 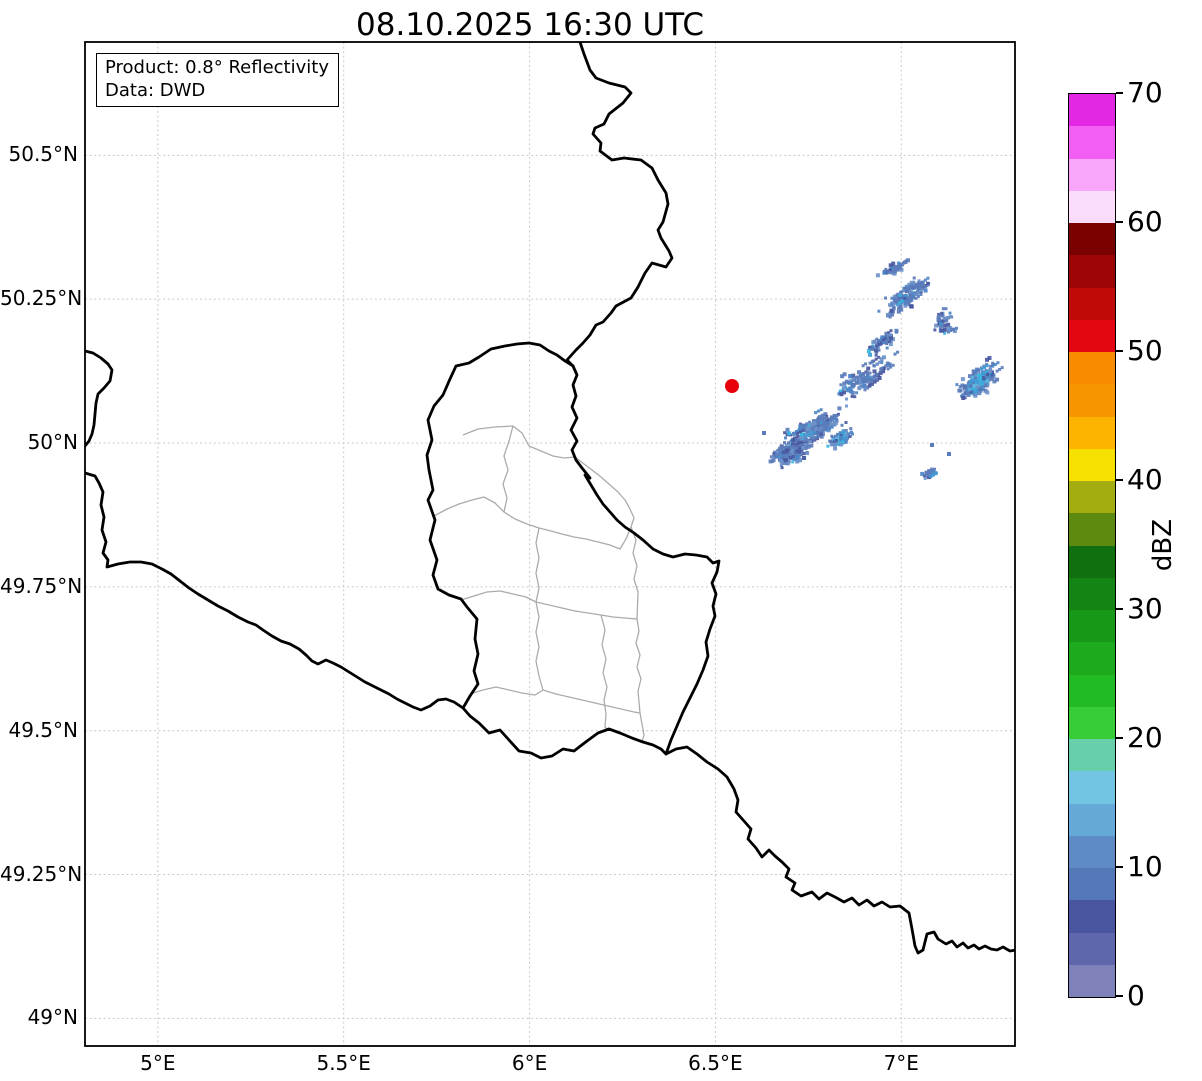 I want to click on x-tick-label: 7°E, so click(x=901, y=1063).